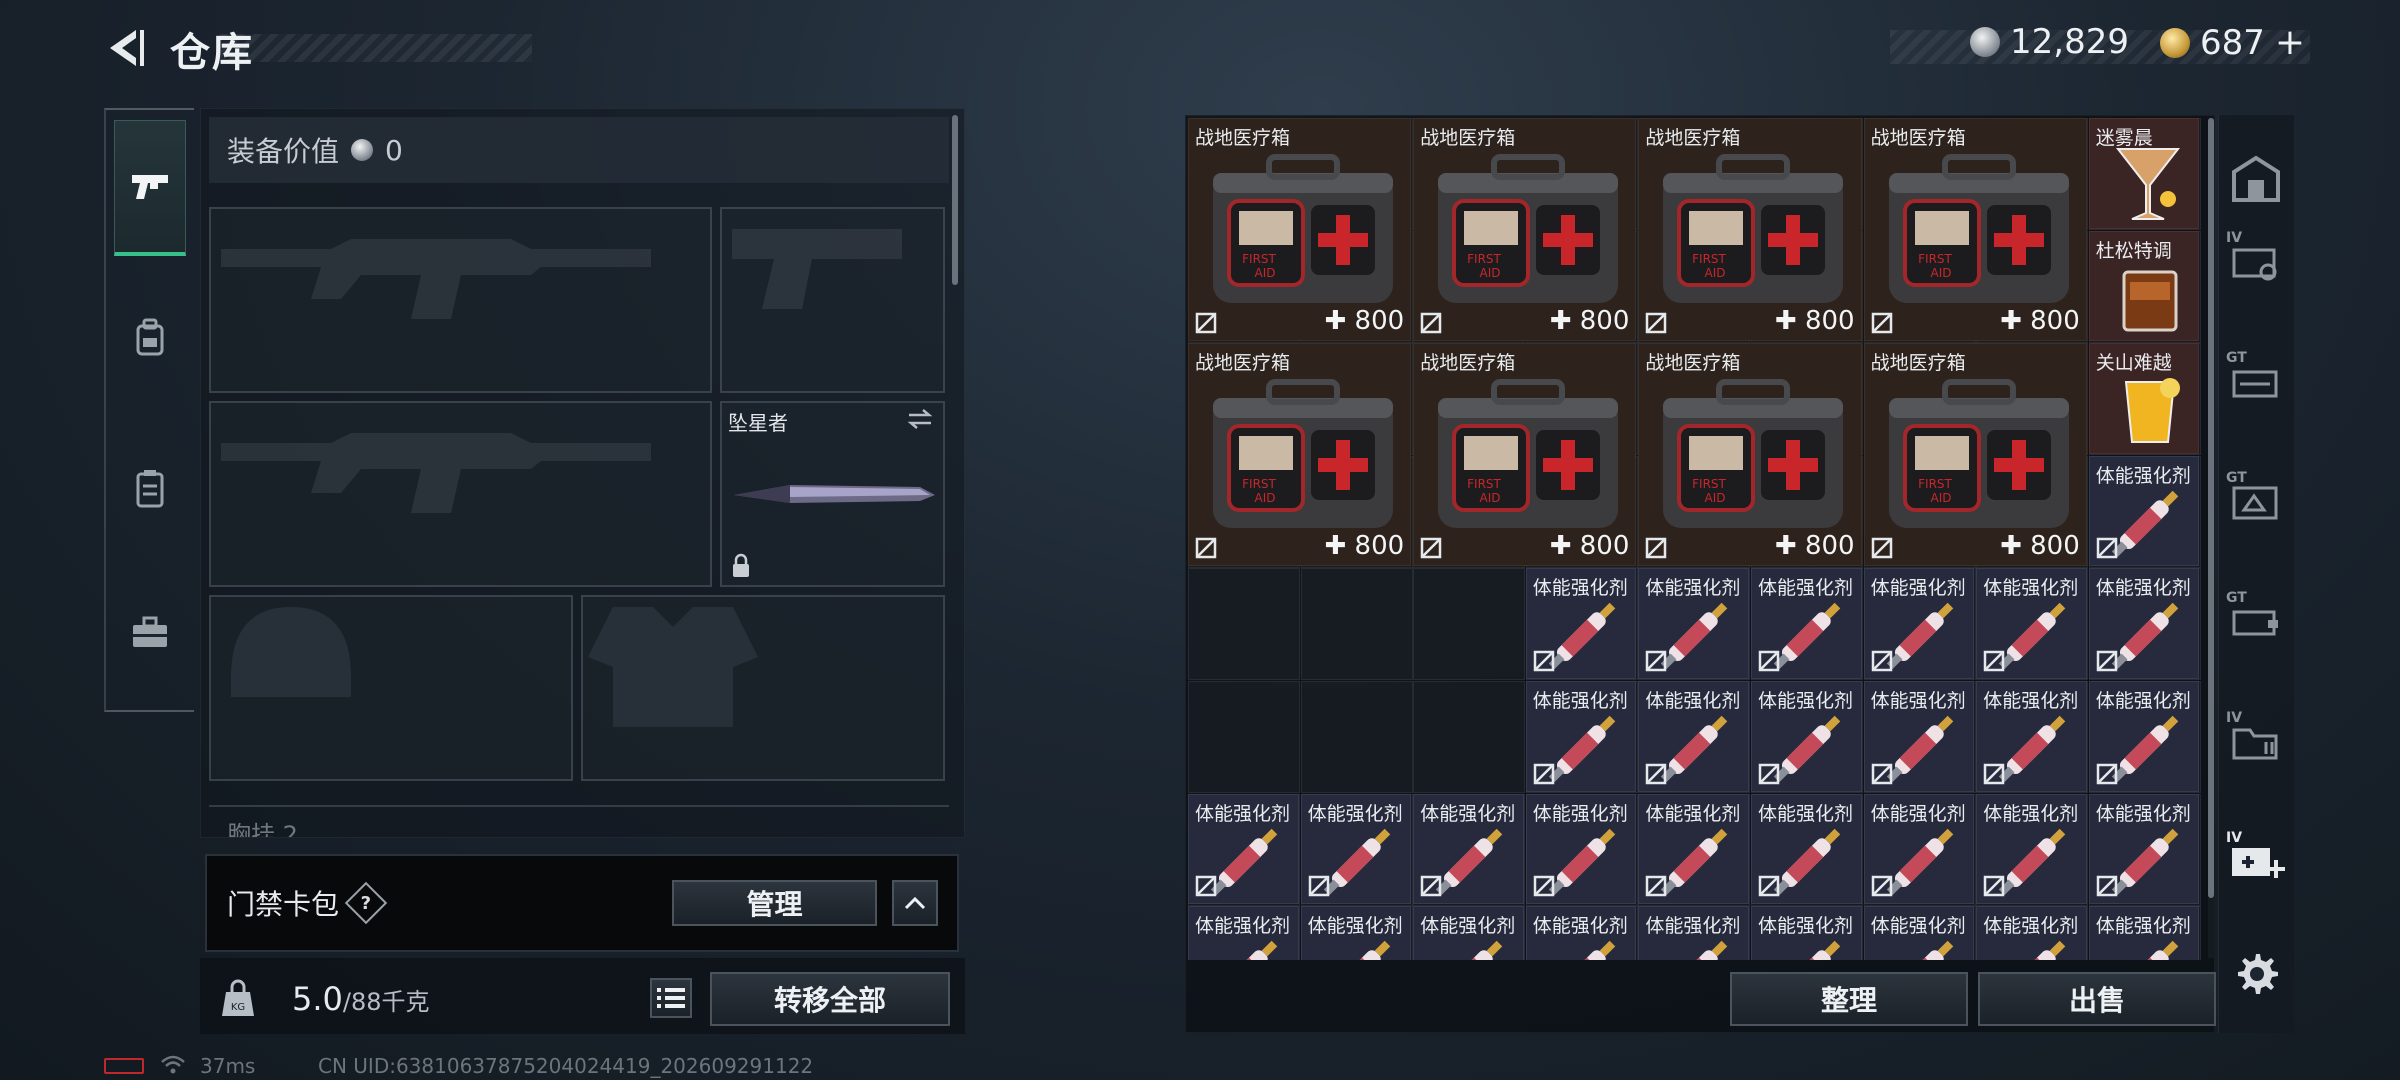 The image size is (2400, 1080). Describe the element at coordinates (386, 1002) in the screenshot. I see `carry-weight-max: /88千克` at that location.